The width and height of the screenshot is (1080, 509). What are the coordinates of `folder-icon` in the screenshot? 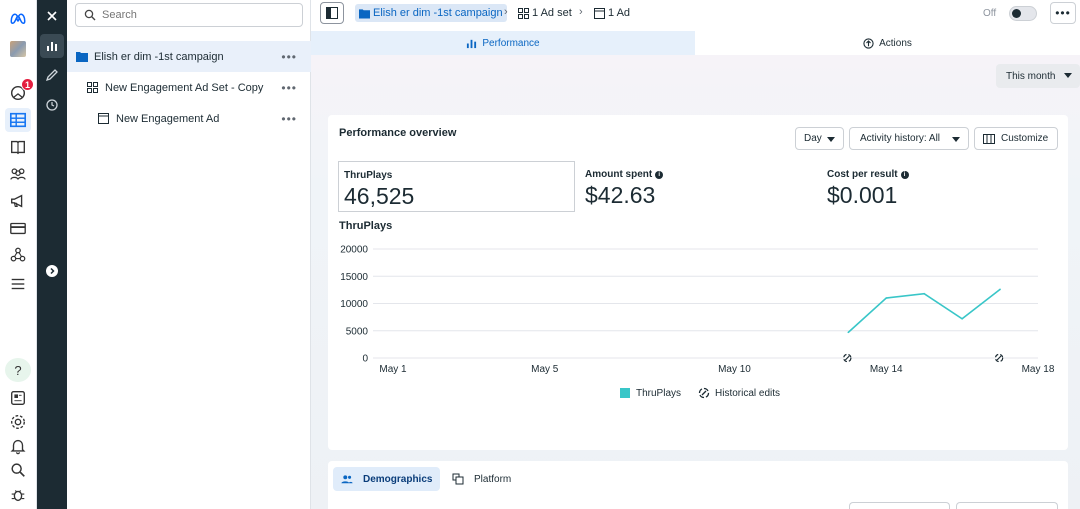 It's located at (82, 57).